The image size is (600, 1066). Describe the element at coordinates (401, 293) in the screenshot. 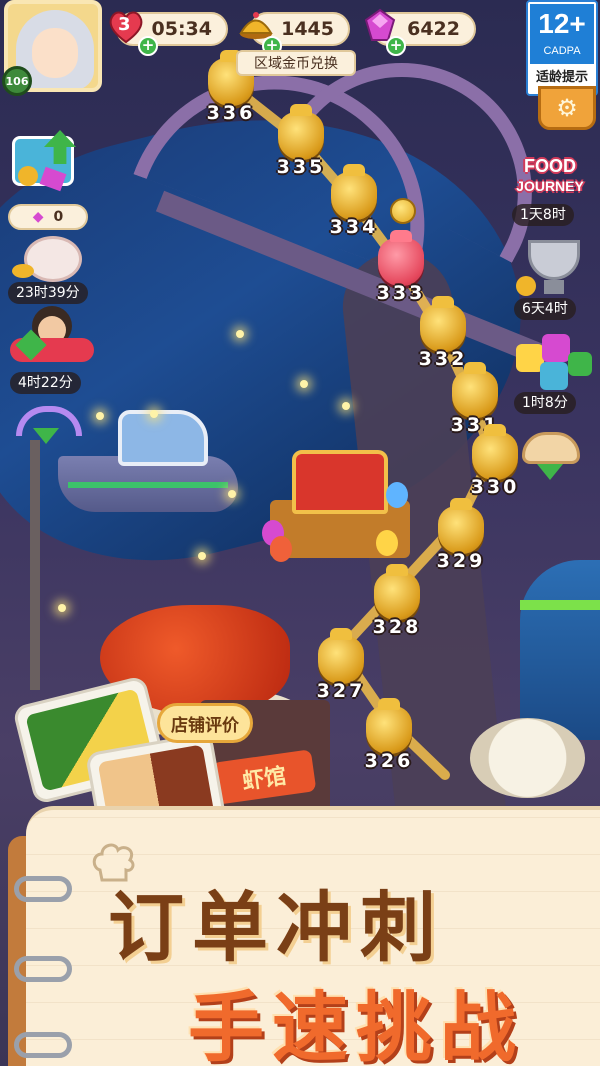

I see `level-number: 333` at that location.